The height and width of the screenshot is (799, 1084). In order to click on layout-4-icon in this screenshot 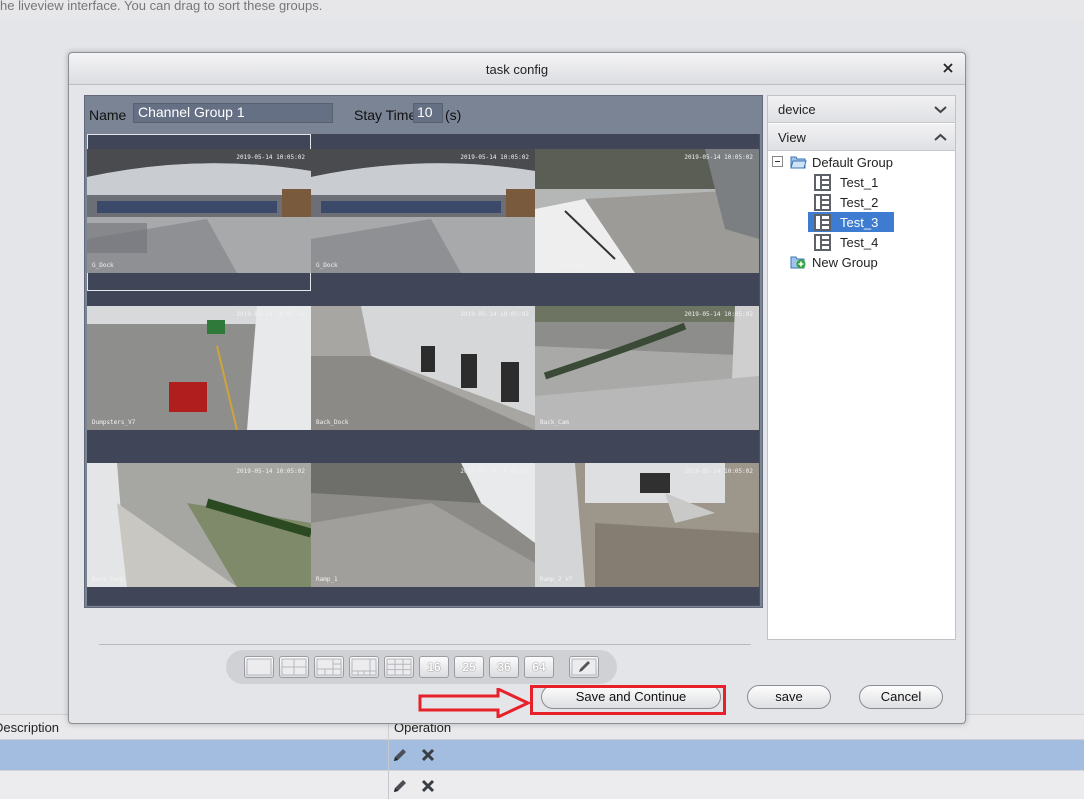, I will do `click(294, 667)`.